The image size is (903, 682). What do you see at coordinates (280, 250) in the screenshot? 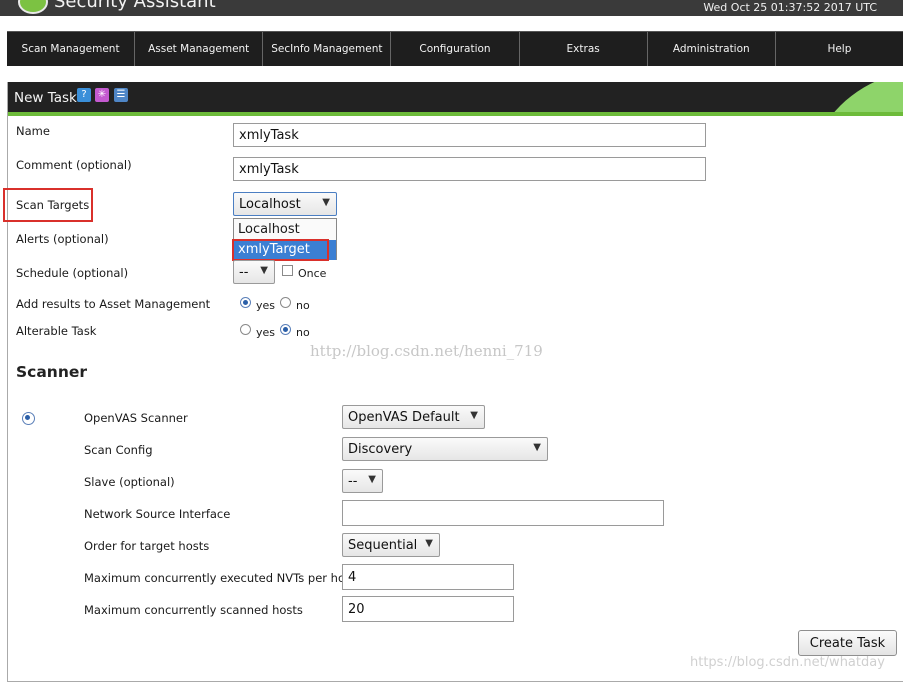
I see `option-highlight` at bounding box center [280, 250].